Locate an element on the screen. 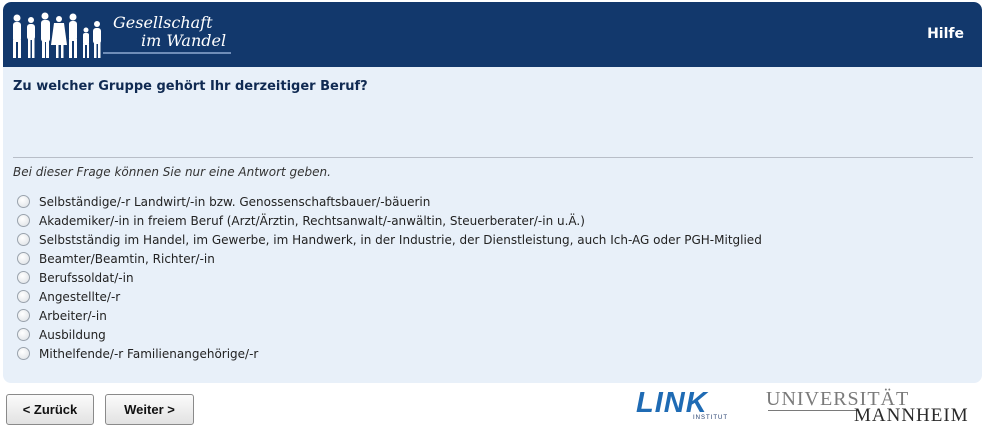 Image resolution: width=986 pixels, height=430 pixels. option-mithelfende: Mithelfende/-r Familienangehörige/-r is located at coordinates (389, 353).